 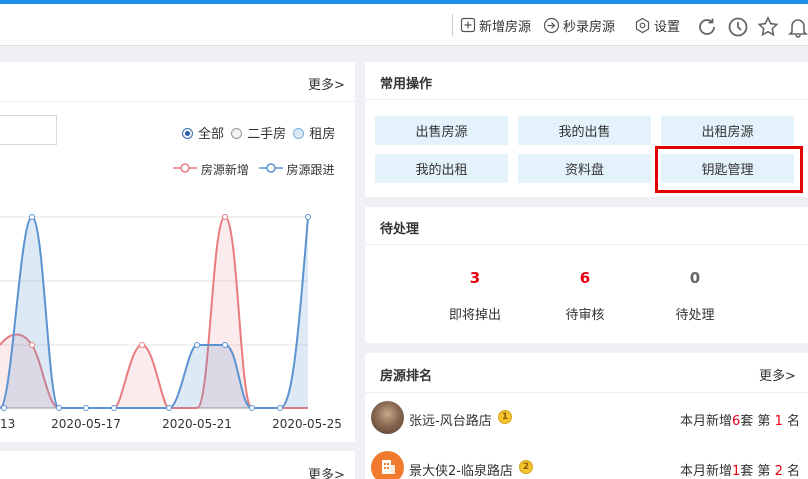 What do you see at coordinates (738, 27) in the screenshot?
I see `clock-icon` at bounding box center [738, 27].